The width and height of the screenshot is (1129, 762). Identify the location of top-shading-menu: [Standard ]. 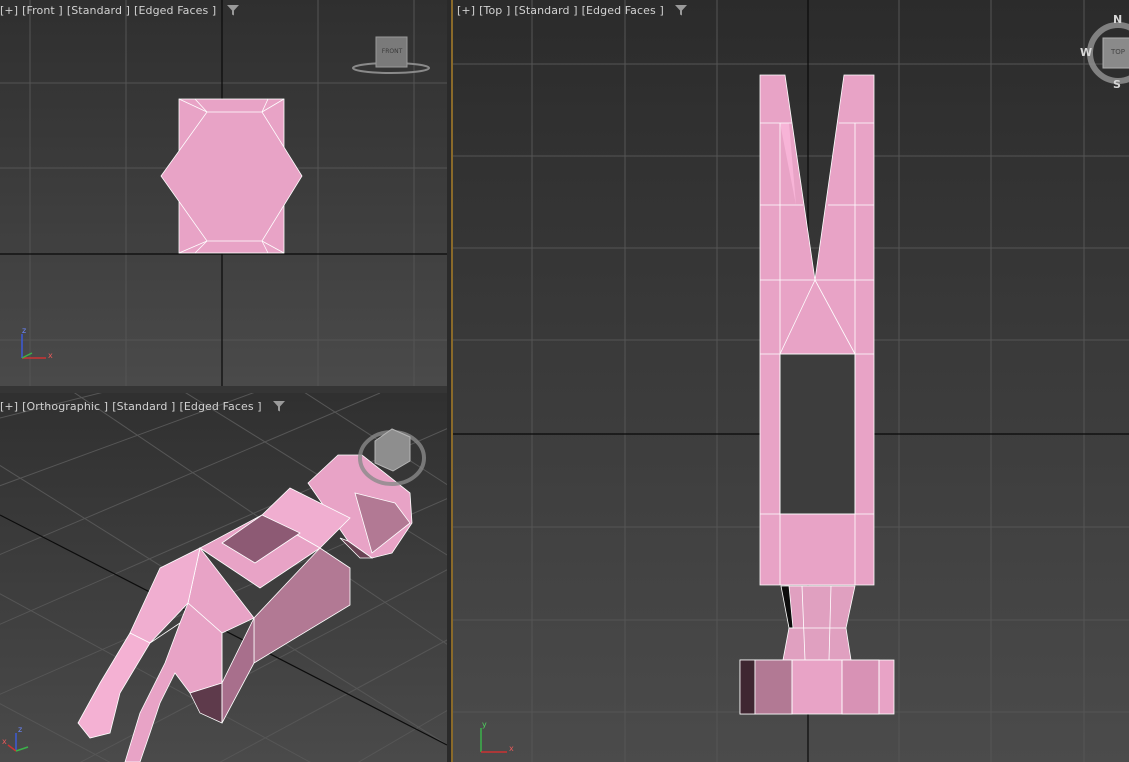
(545, 10).